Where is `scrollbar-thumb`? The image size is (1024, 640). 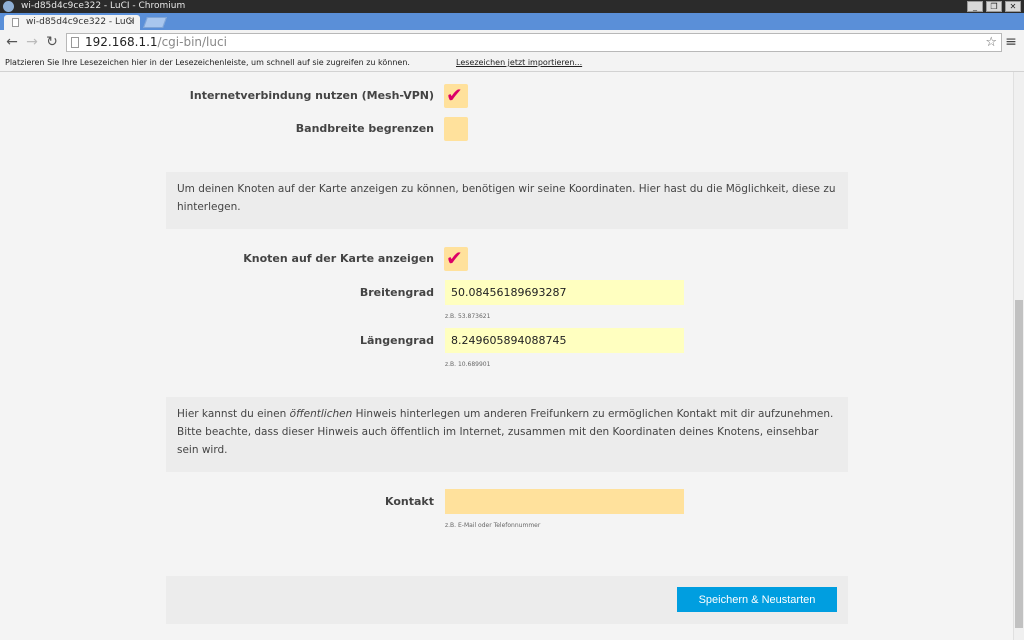
scrollbar-thumb is located at coordinates (1019, 464).